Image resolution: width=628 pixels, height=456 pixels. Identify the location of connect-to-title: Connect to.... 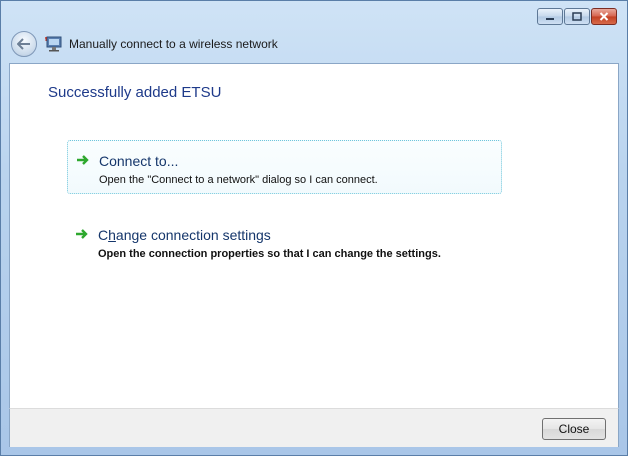
(139, 161).